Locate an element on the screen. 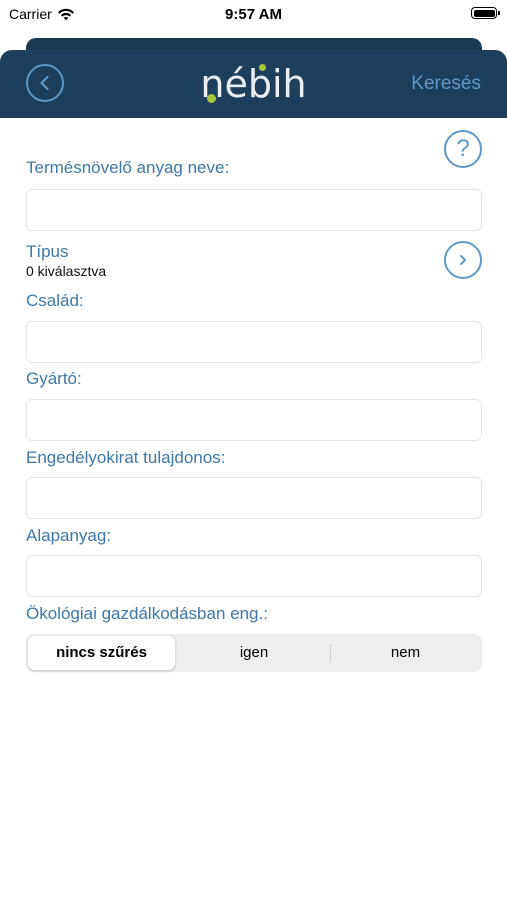  status-time: 9:57 AM is located at coordinates (253, 14).